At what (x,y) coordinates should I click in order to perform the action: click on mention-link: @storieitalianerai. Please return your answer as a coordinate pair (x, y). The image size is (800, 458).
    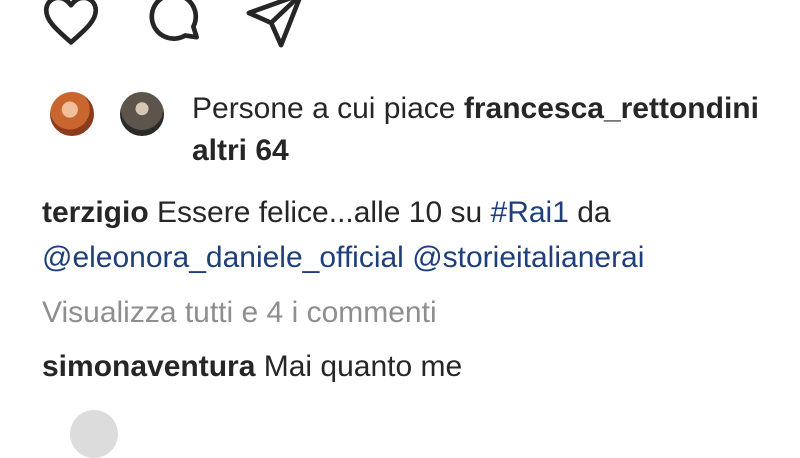
    Looking at the image, I should click on (528, 257).